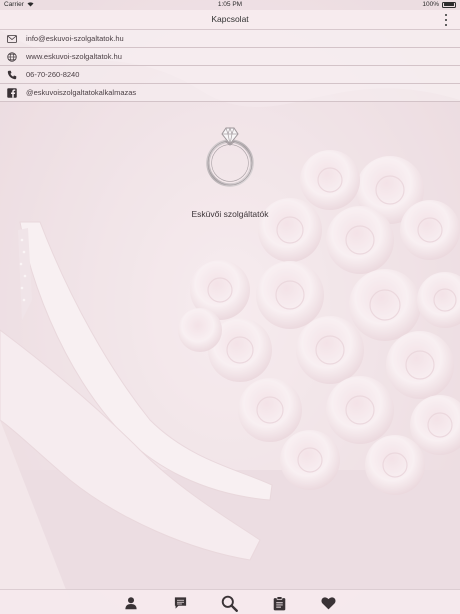 The image size is (460, 614). I want to click on tab-messages, so click(180, 603).